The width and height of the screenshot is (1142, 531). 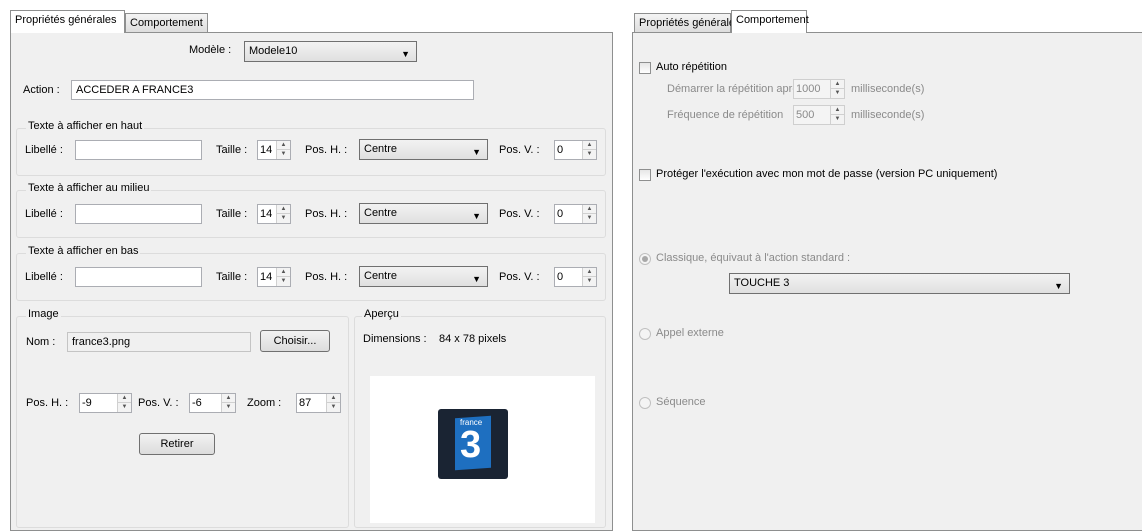 I want to click on section-middle-posv-spinner: 0 ▲ ▼, so click(x=575, y=214).